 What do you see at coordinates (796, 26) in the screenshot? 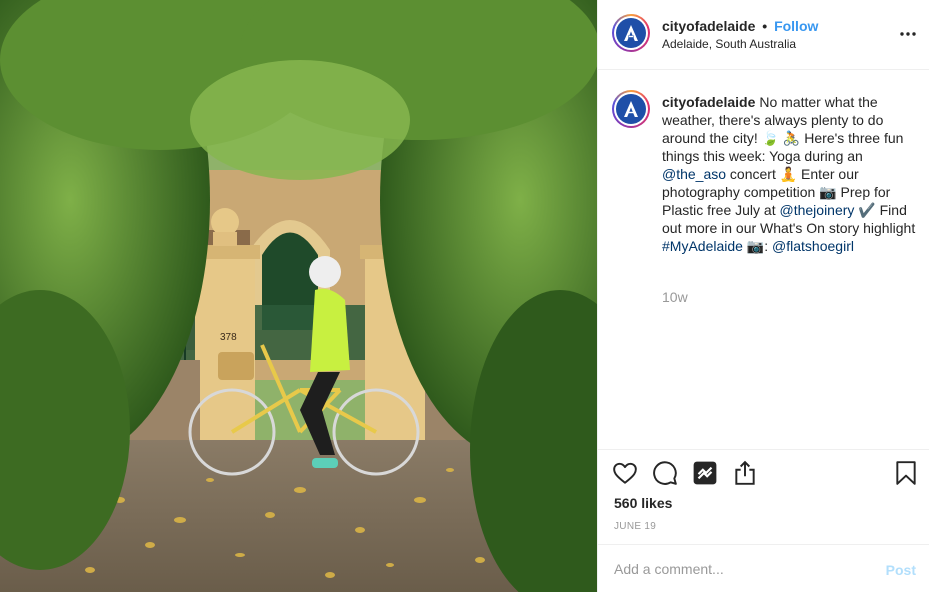
I see `follow-button: Follow` at bounding box center [796, 26].